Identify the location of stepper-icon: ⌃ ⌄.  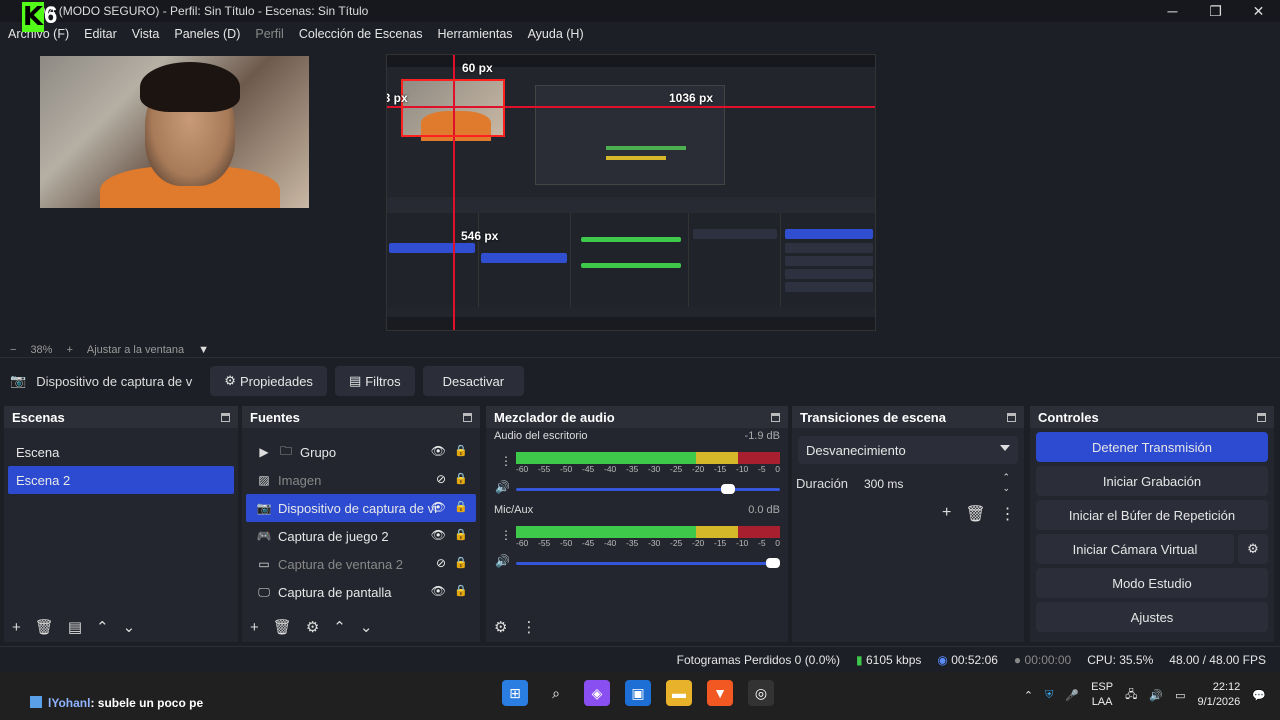
(1006, 483).